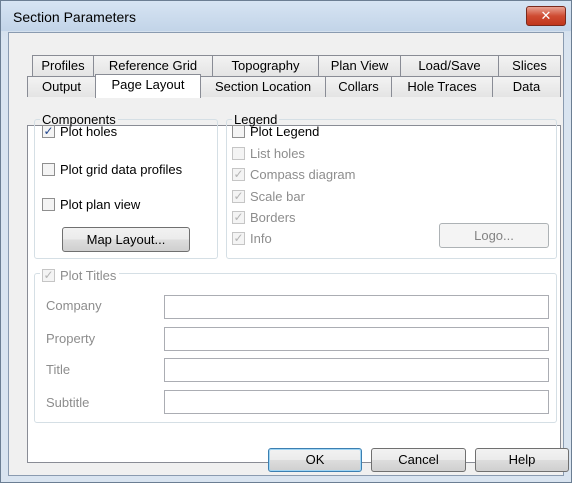 The image size is (572, 483). Describe the element at coordinates (356, 339) in the screenshot. I see `property-field` at that location.